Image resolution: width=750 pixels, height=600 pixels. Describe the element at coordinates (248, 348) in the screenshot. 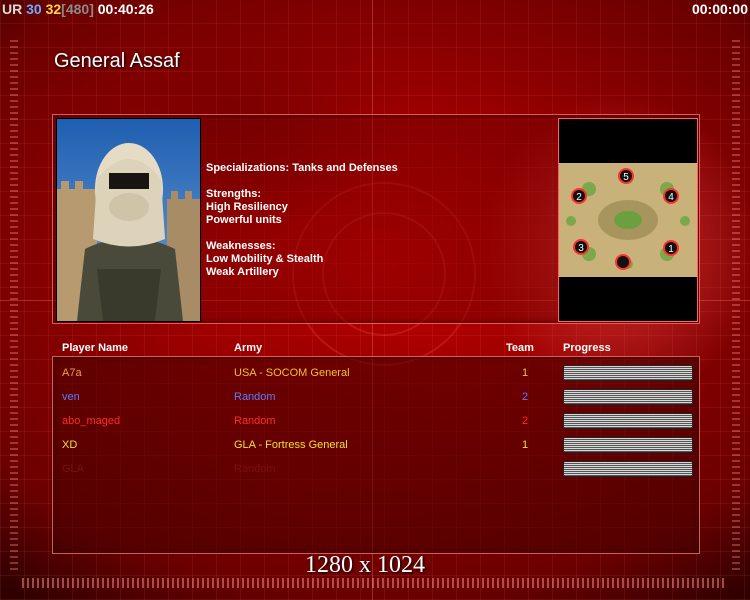

I see `header-army: Army` at that location.